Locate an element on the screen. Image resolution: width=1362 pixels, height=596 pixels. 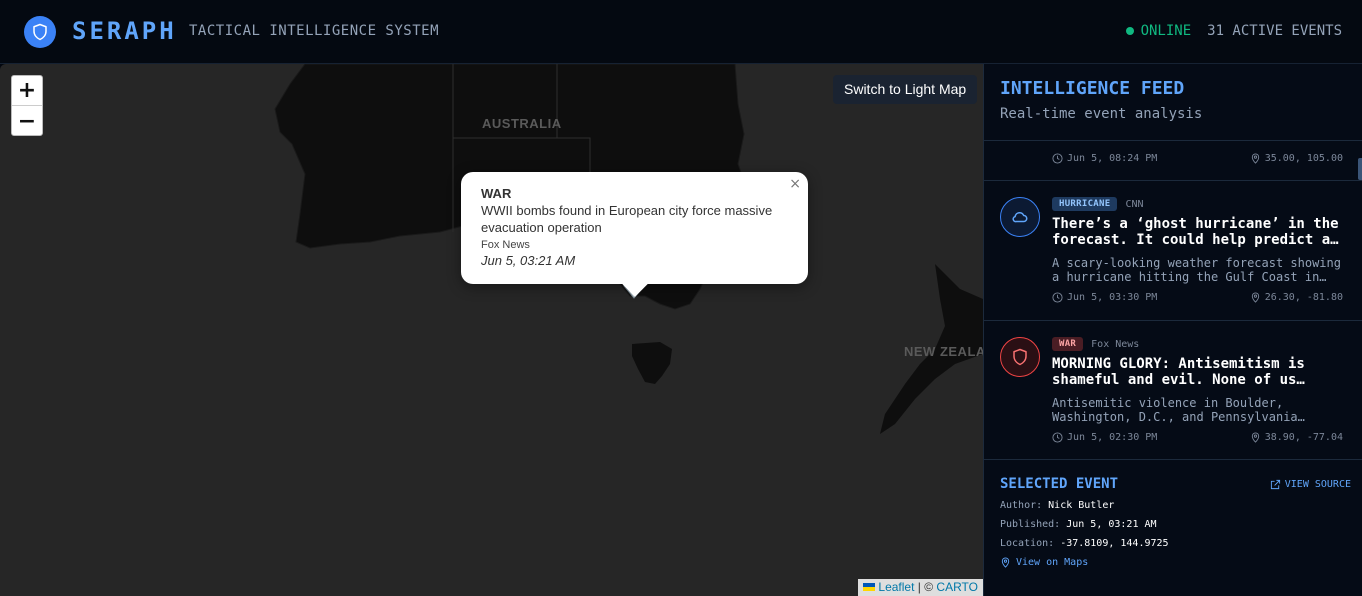
feed-item-meta: Jun 5, 02:30 PM 38.90, -77.04 is located at coordinates (1197, 437).